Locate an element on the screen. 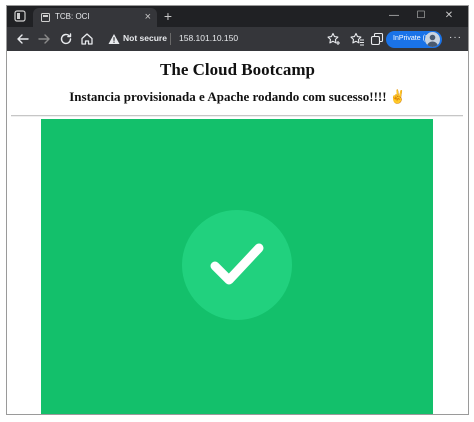 The height and width of the screenshot is (422, 474). tab-actions-icon is located at coordinates (20, 16).